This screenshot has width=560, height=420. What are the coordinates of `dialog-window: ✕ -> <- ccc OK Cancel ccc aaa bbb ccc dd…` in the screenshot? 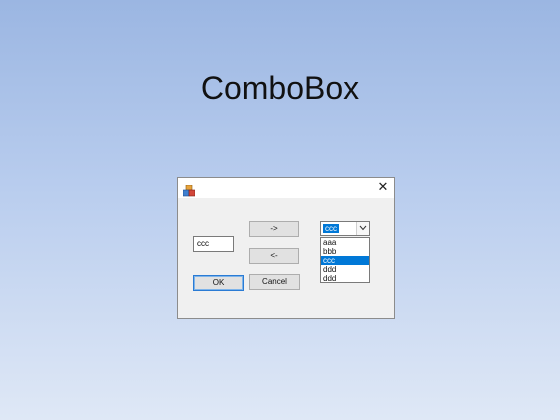 It's located at (286, 248).